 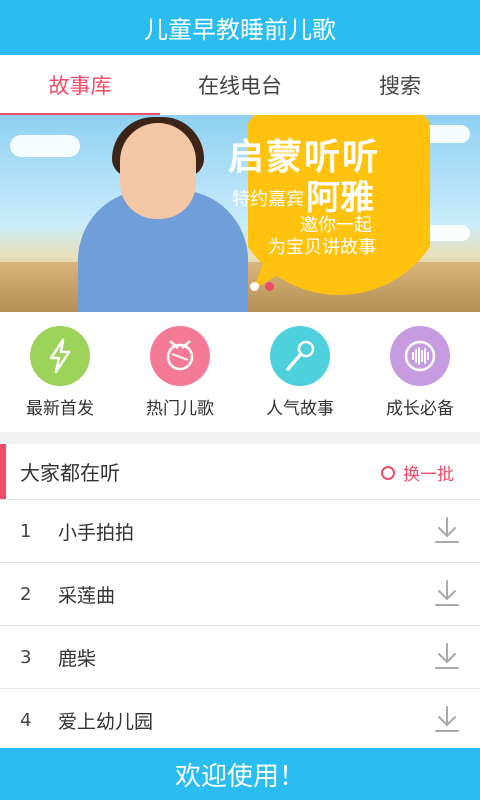 I want to click on item-title: 鹿柴, so click(x=77, y=658).